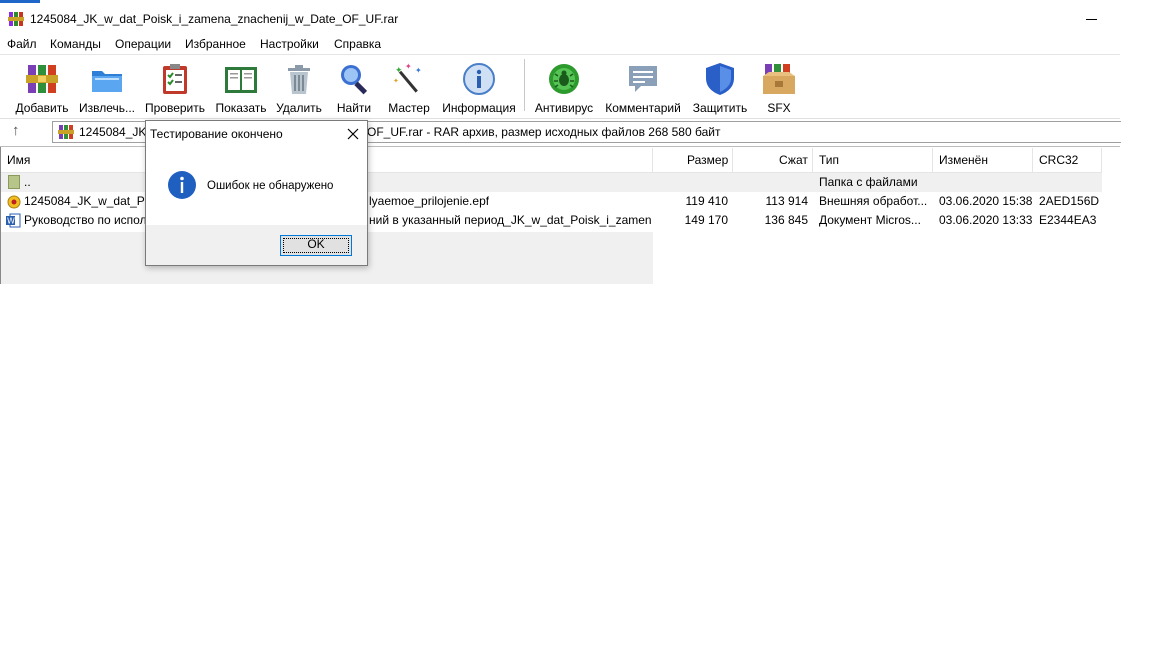 The image size is (1152, 648). I want to click on info-button: Информация, so click(479, 87).